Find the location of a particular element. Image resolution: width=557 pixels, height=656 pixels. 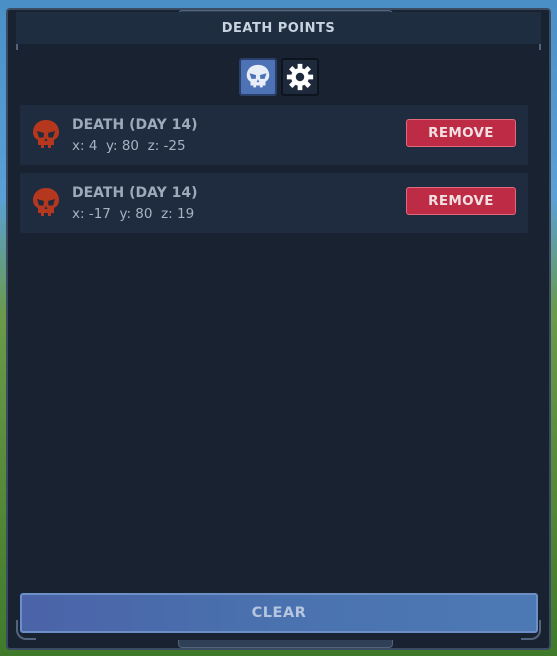

panel-bottom-trim is located at coordinates (285, 644).